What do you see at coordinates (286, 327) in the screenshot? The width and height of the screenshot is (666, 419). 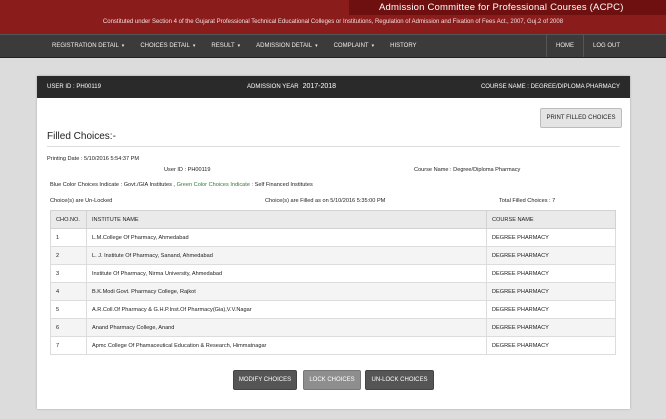 I see `cell-institute: Anand Pharmacy College, Anand` at bounding box center [286, 327].